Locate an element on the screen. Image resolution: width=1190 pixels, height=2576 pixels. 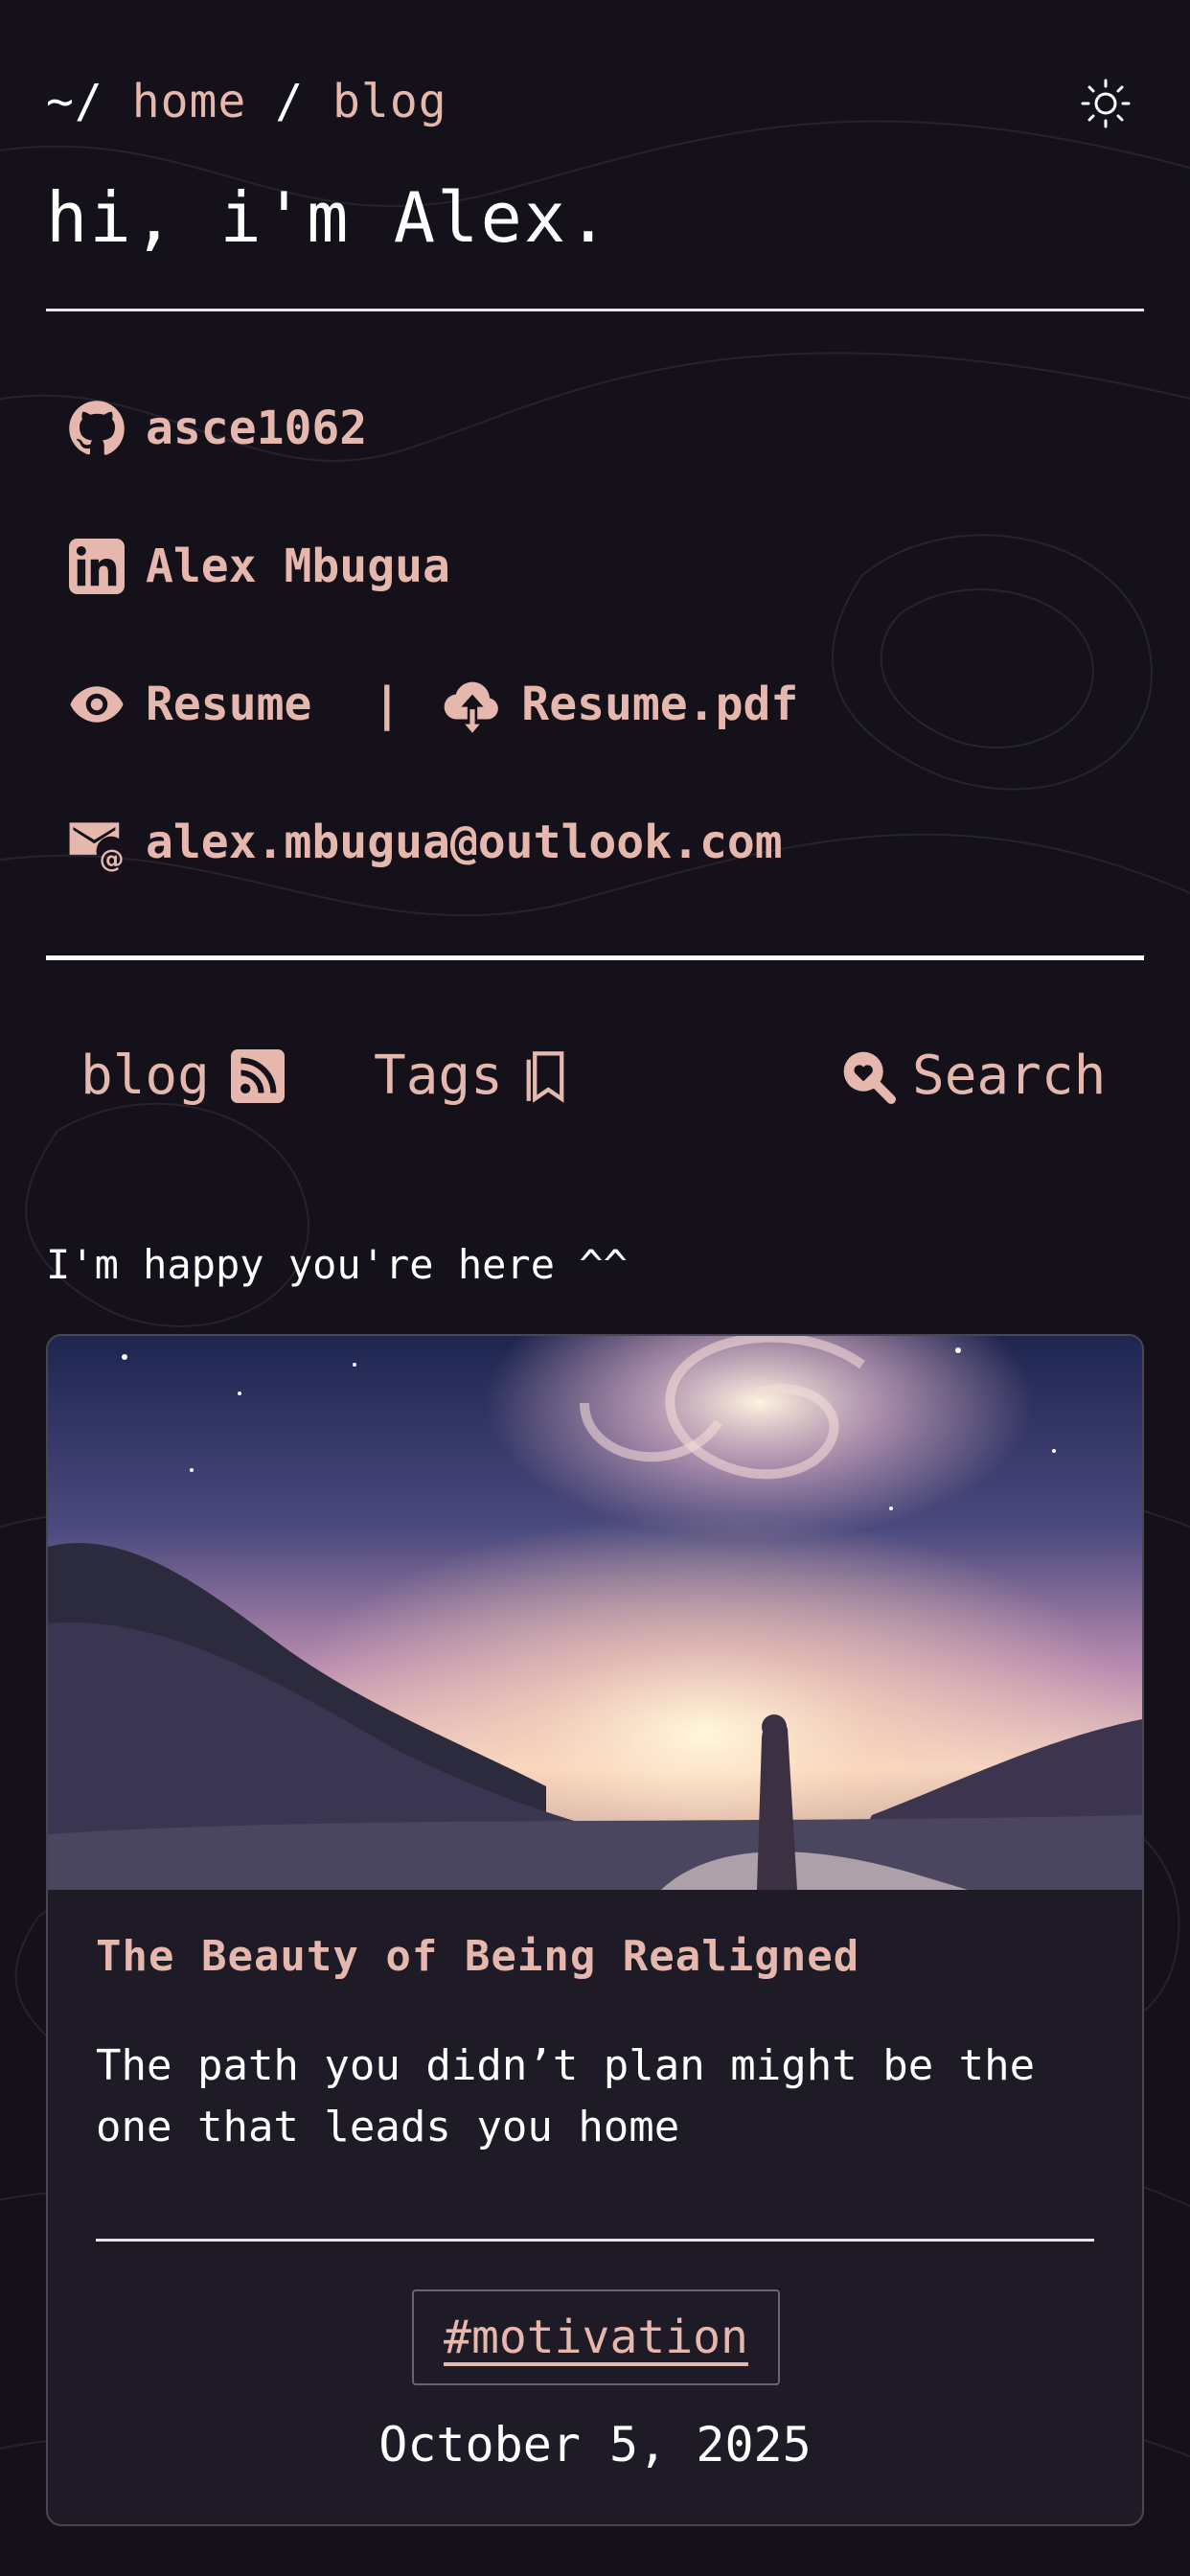
breadcrumb: ~/ home / blog is located at coordinates (247, 101).